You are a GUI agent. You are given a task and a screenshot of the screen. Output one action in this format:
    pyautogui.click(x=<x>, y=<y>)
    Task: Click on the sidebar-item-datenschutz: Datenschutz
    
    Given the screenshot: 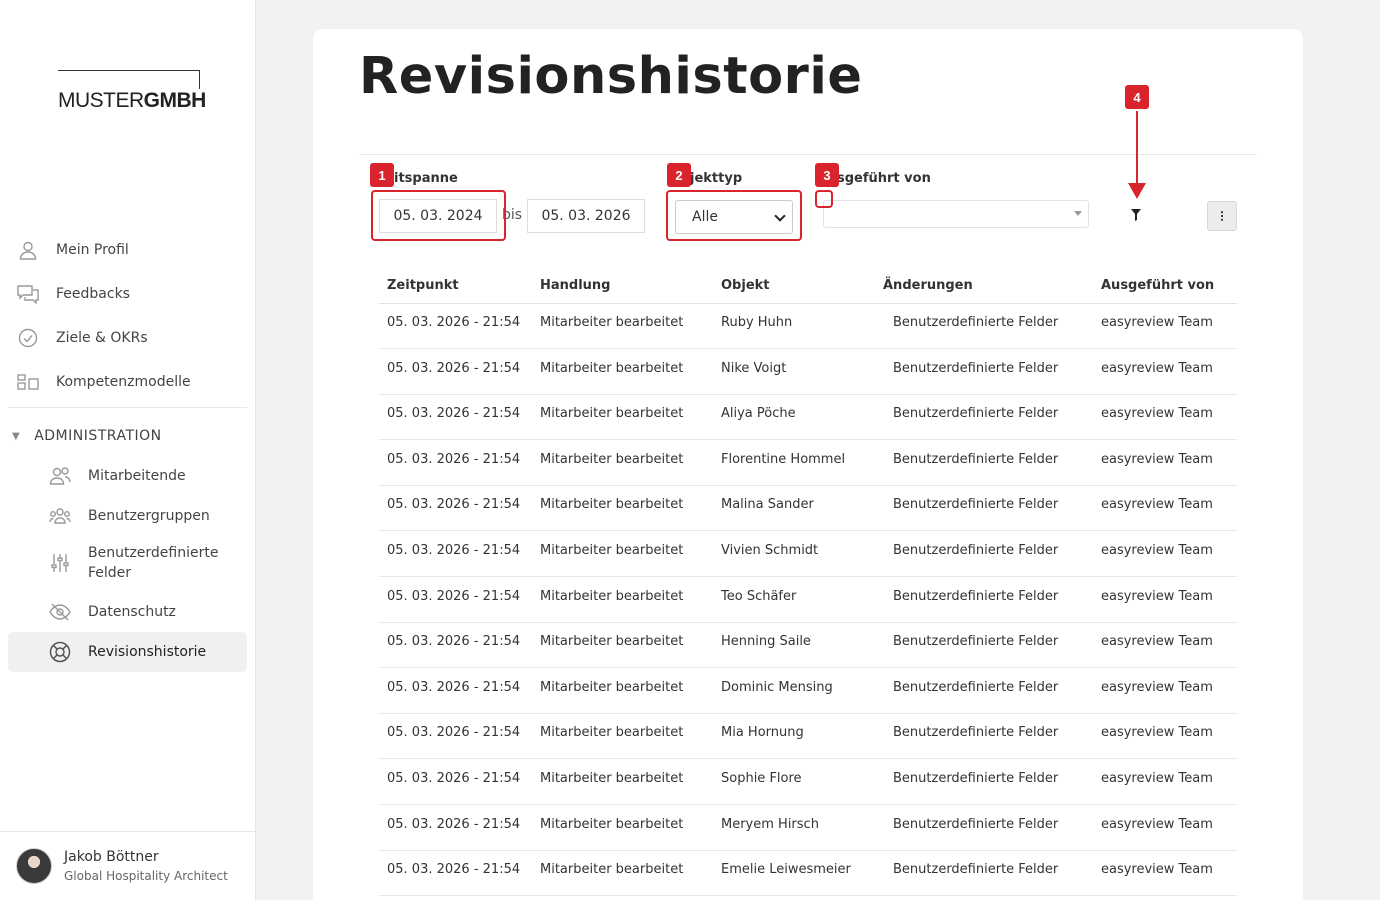 What is the action you would take?
    pyautogui.click(x=127, y=612)
    